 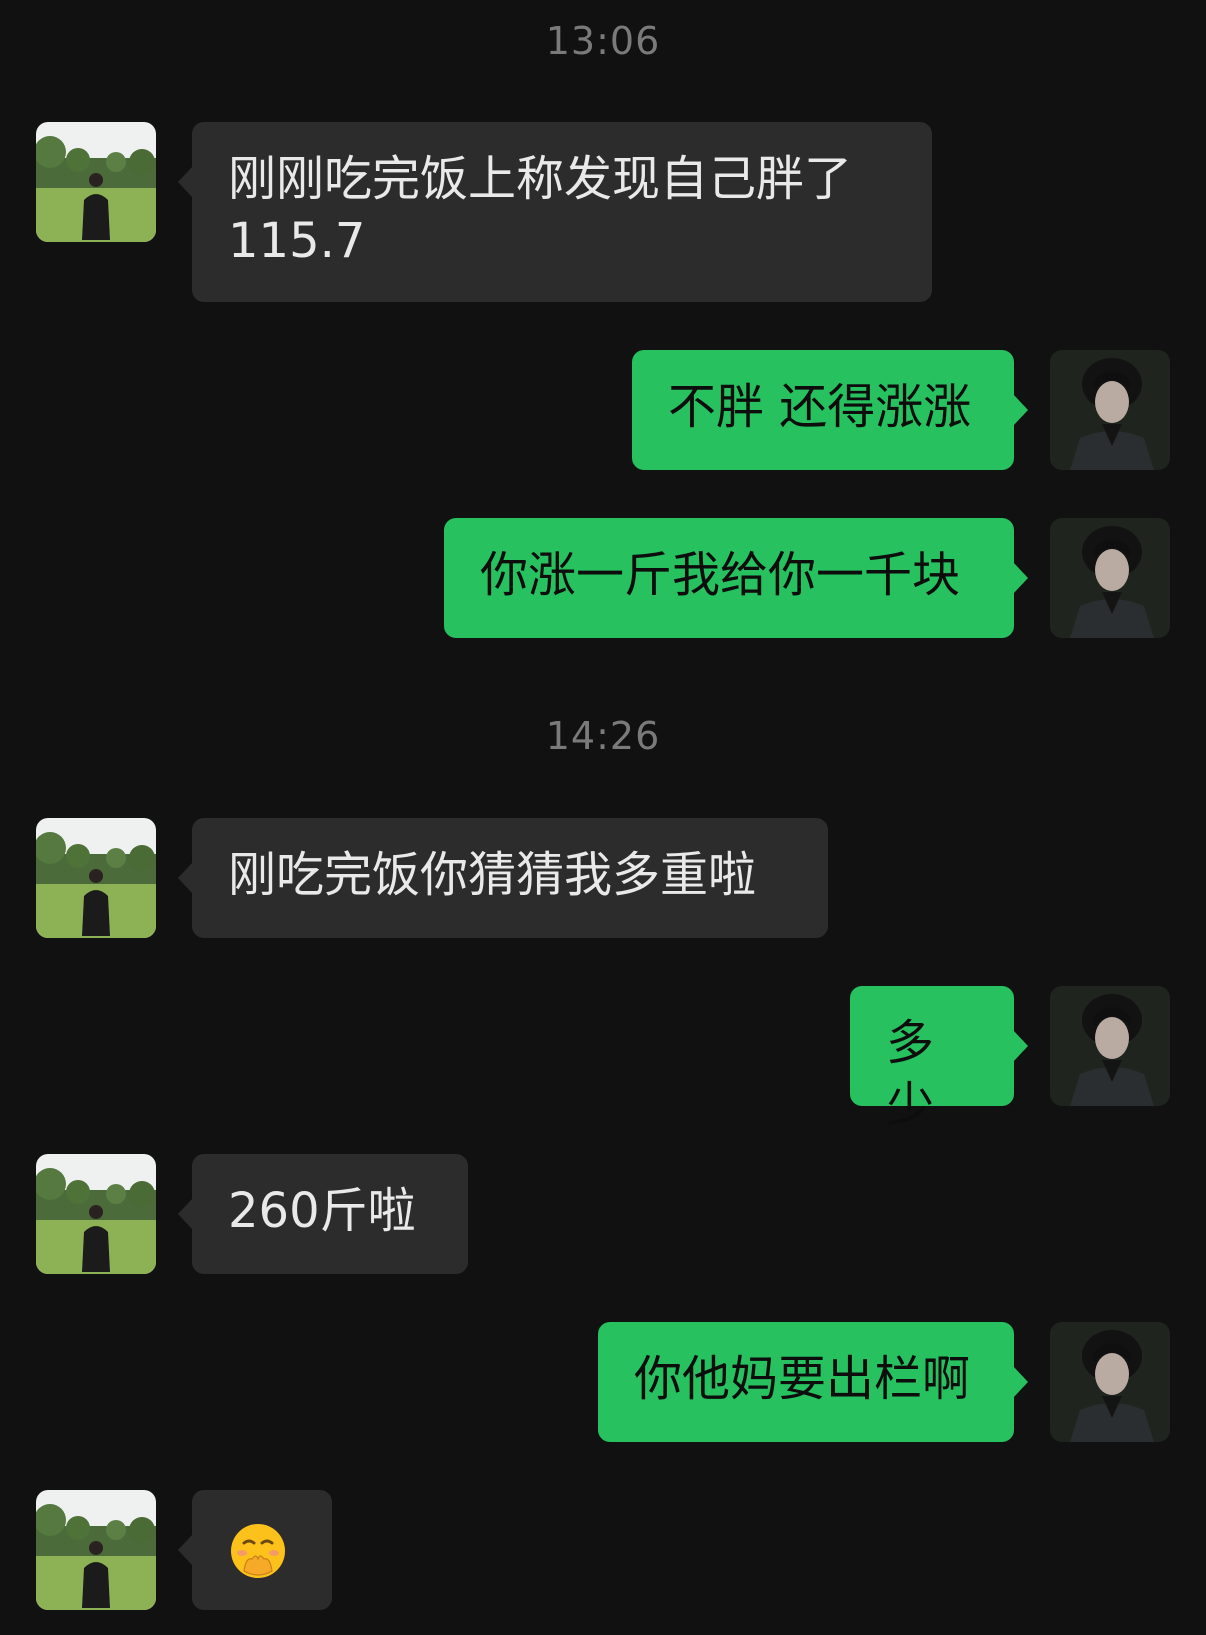 I want to click on message-bubble-outgoing: 你涨一斤我给你一千块, so click(x=736, y=578).